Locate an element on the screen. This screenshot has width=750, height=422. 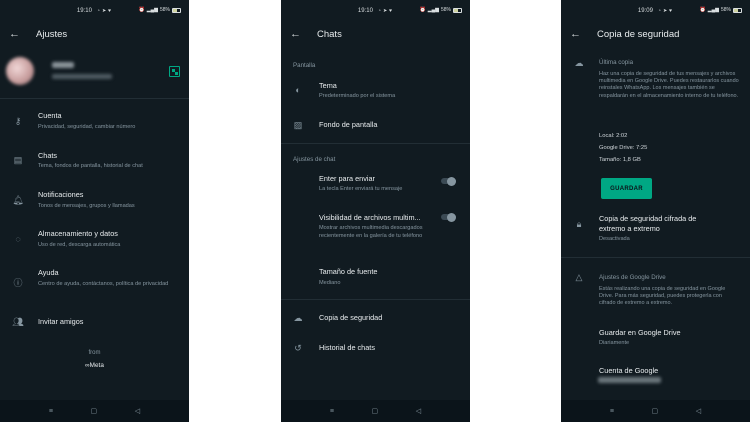
last-backup-title: Última copia is located at coordinates (616, 62).